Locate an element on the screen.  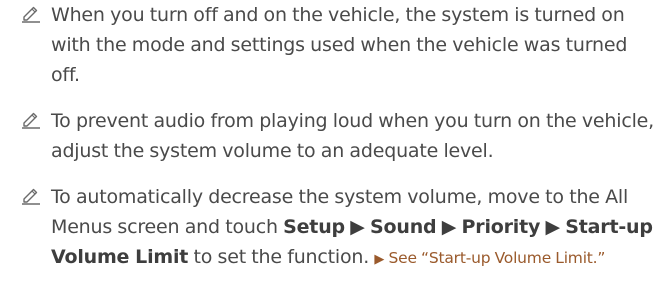
reference-label: See “Start-up Volume Limit.” is located at coordinates (497, 258).